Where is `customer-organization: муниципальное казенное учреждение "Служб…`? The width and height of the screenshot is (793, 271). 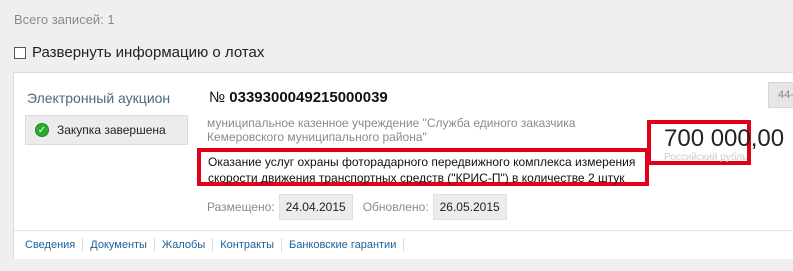
customer-organization: муниципальное казенное учреждение "Служб… is located at coordinates (417, 130).